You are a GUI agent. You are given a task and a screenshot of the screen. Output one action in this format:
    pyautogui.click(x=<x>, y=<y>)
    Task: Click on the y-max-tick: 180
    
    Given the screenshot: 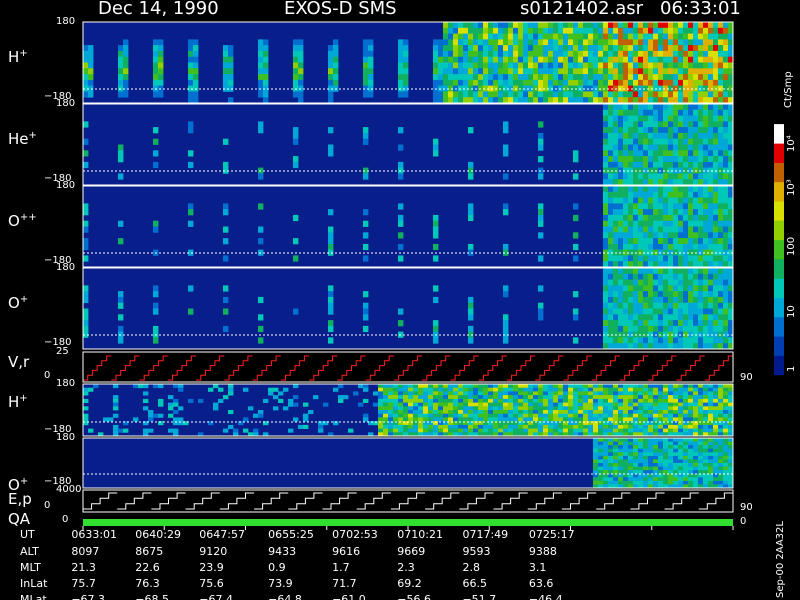 What is the action you would take?
    pyautogui.click(x=66, y=437)
    